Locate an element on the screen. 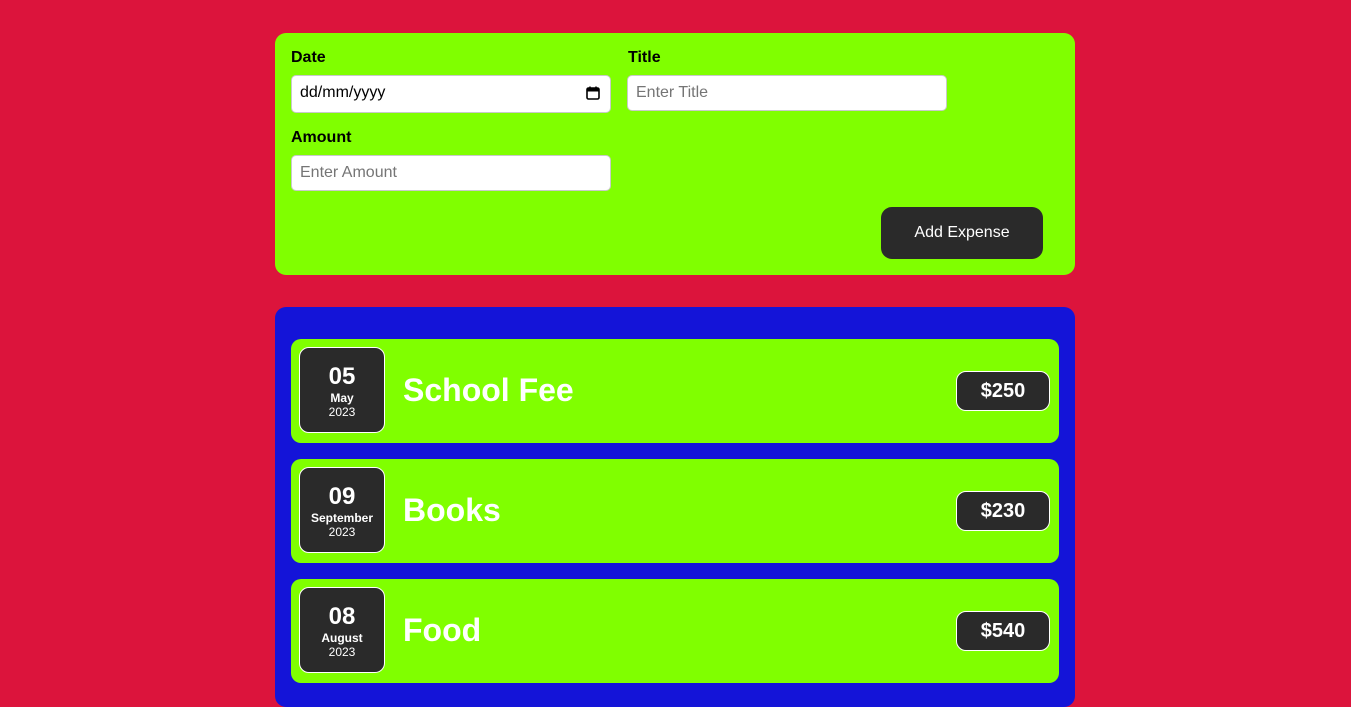 The image size is (1351, 707). expense-month: September is located at coordinates (342, 518).